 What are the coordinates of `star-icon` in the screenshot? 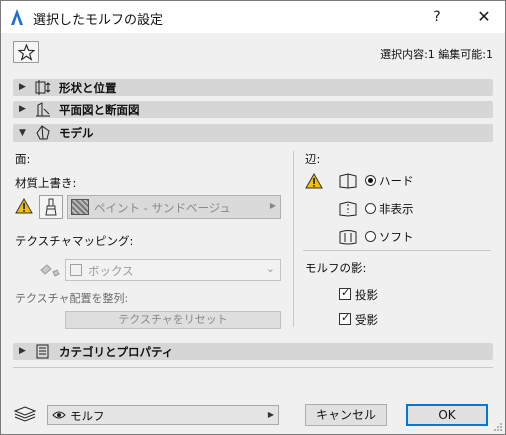 It's located at (26, 52).